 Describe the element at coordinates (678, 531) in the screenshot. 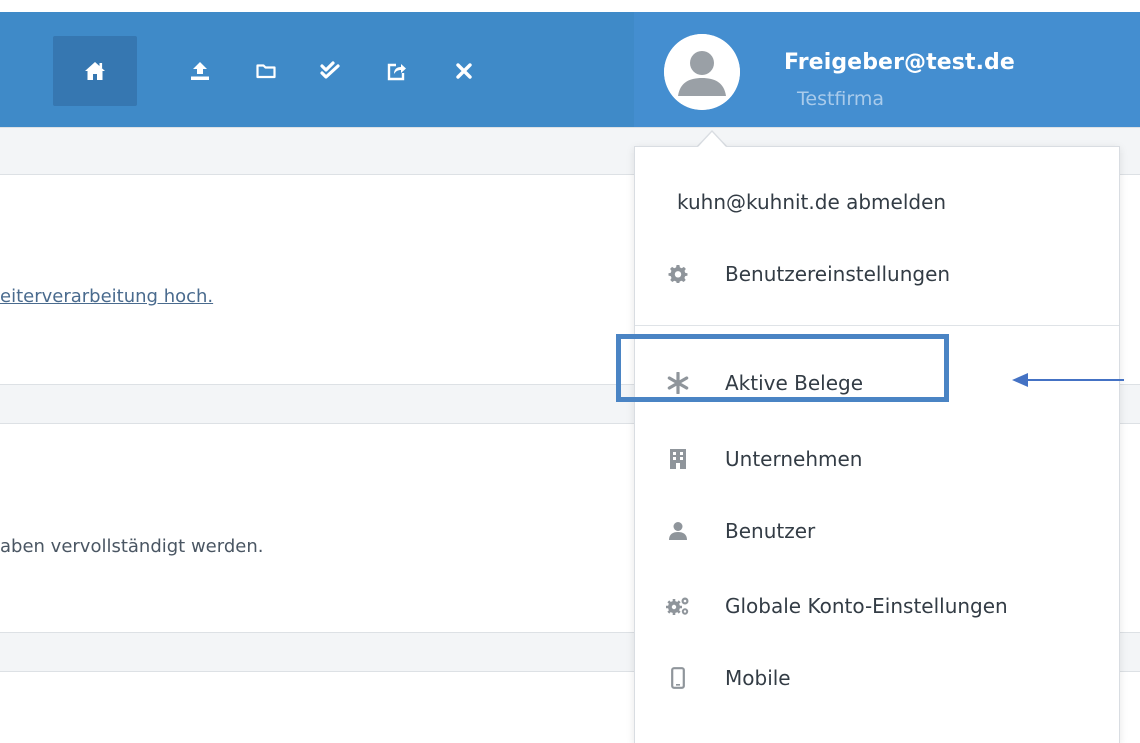

I see `user-icon` at that location.